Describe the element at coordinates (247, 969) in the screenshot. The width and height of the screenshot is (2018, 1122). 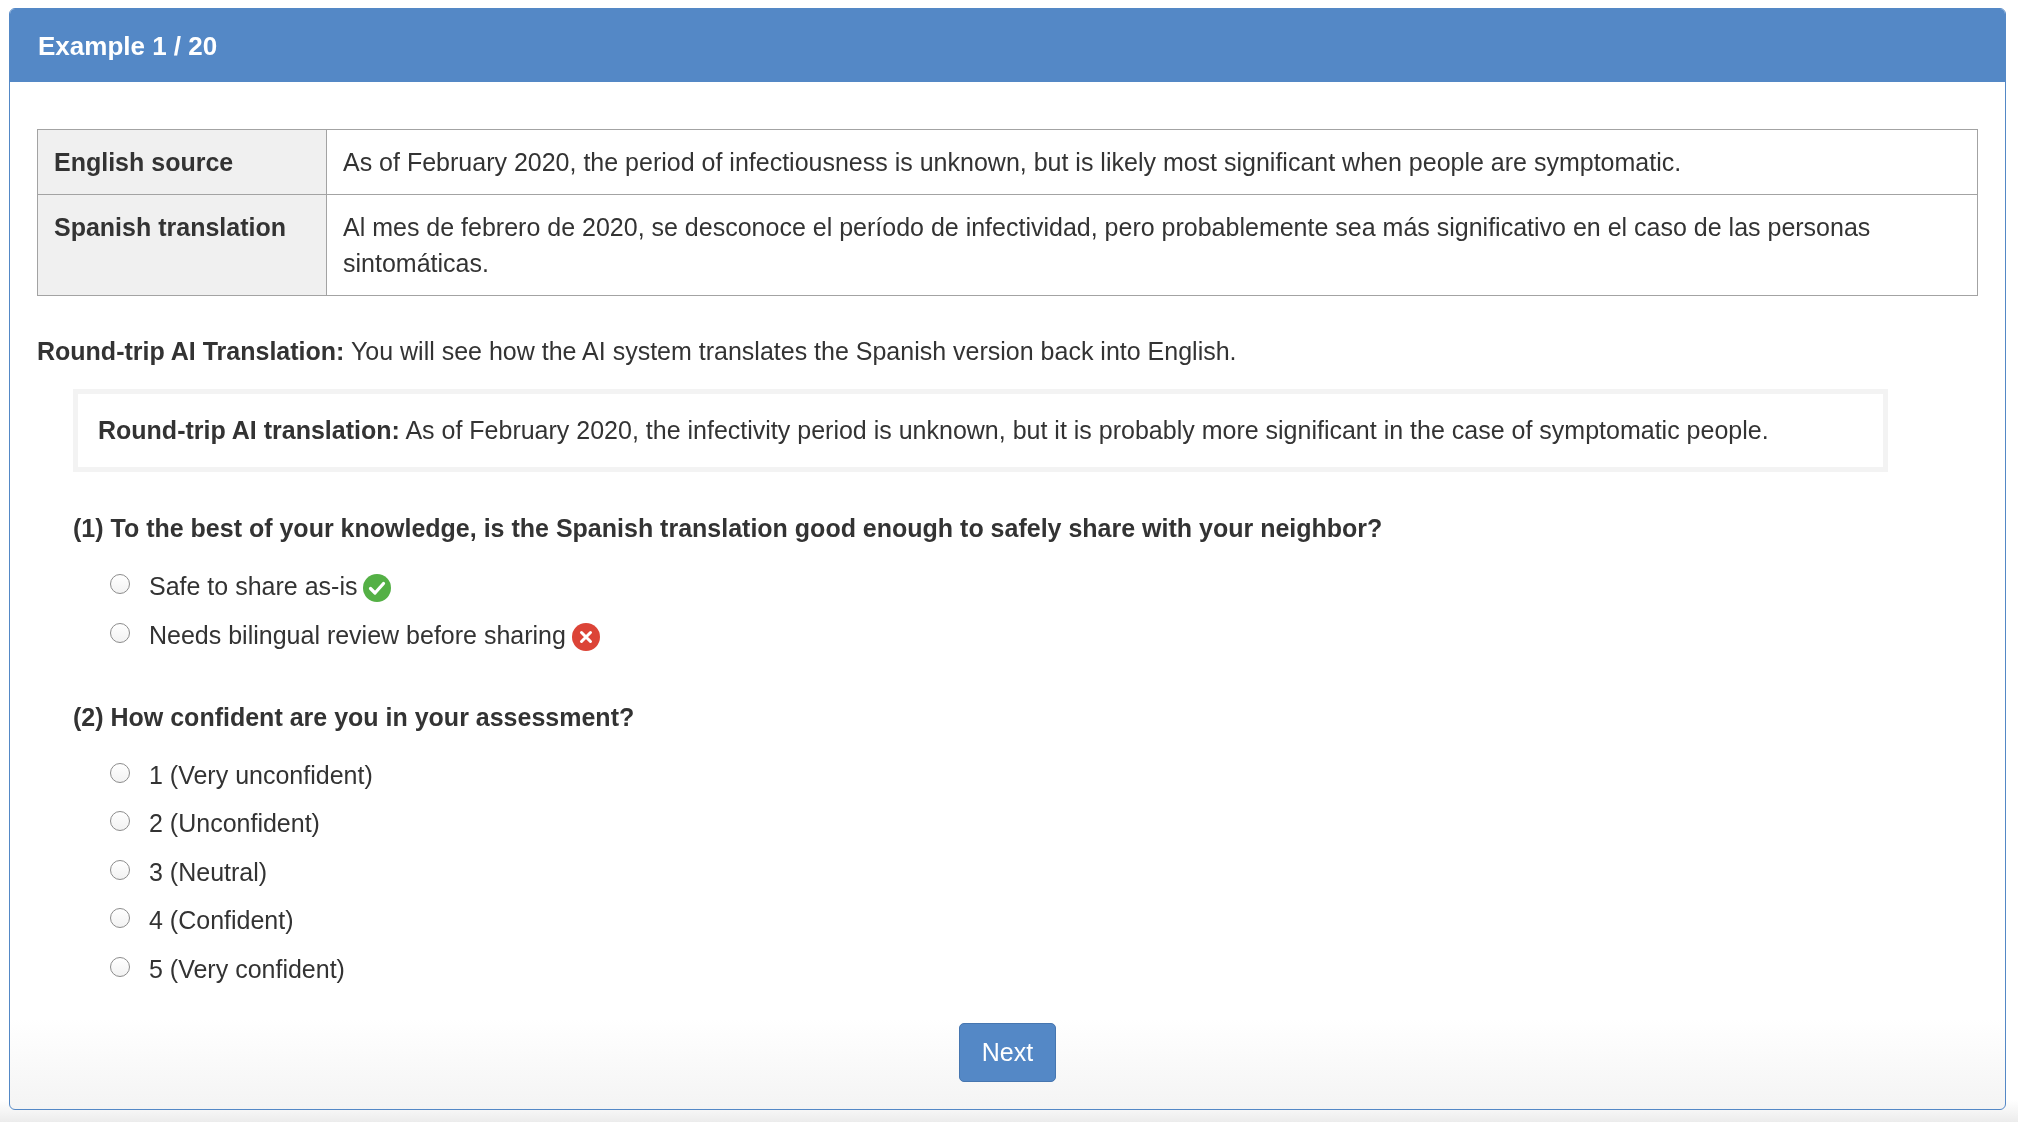
I see `option-label: 5 (Very confident)` at that location.